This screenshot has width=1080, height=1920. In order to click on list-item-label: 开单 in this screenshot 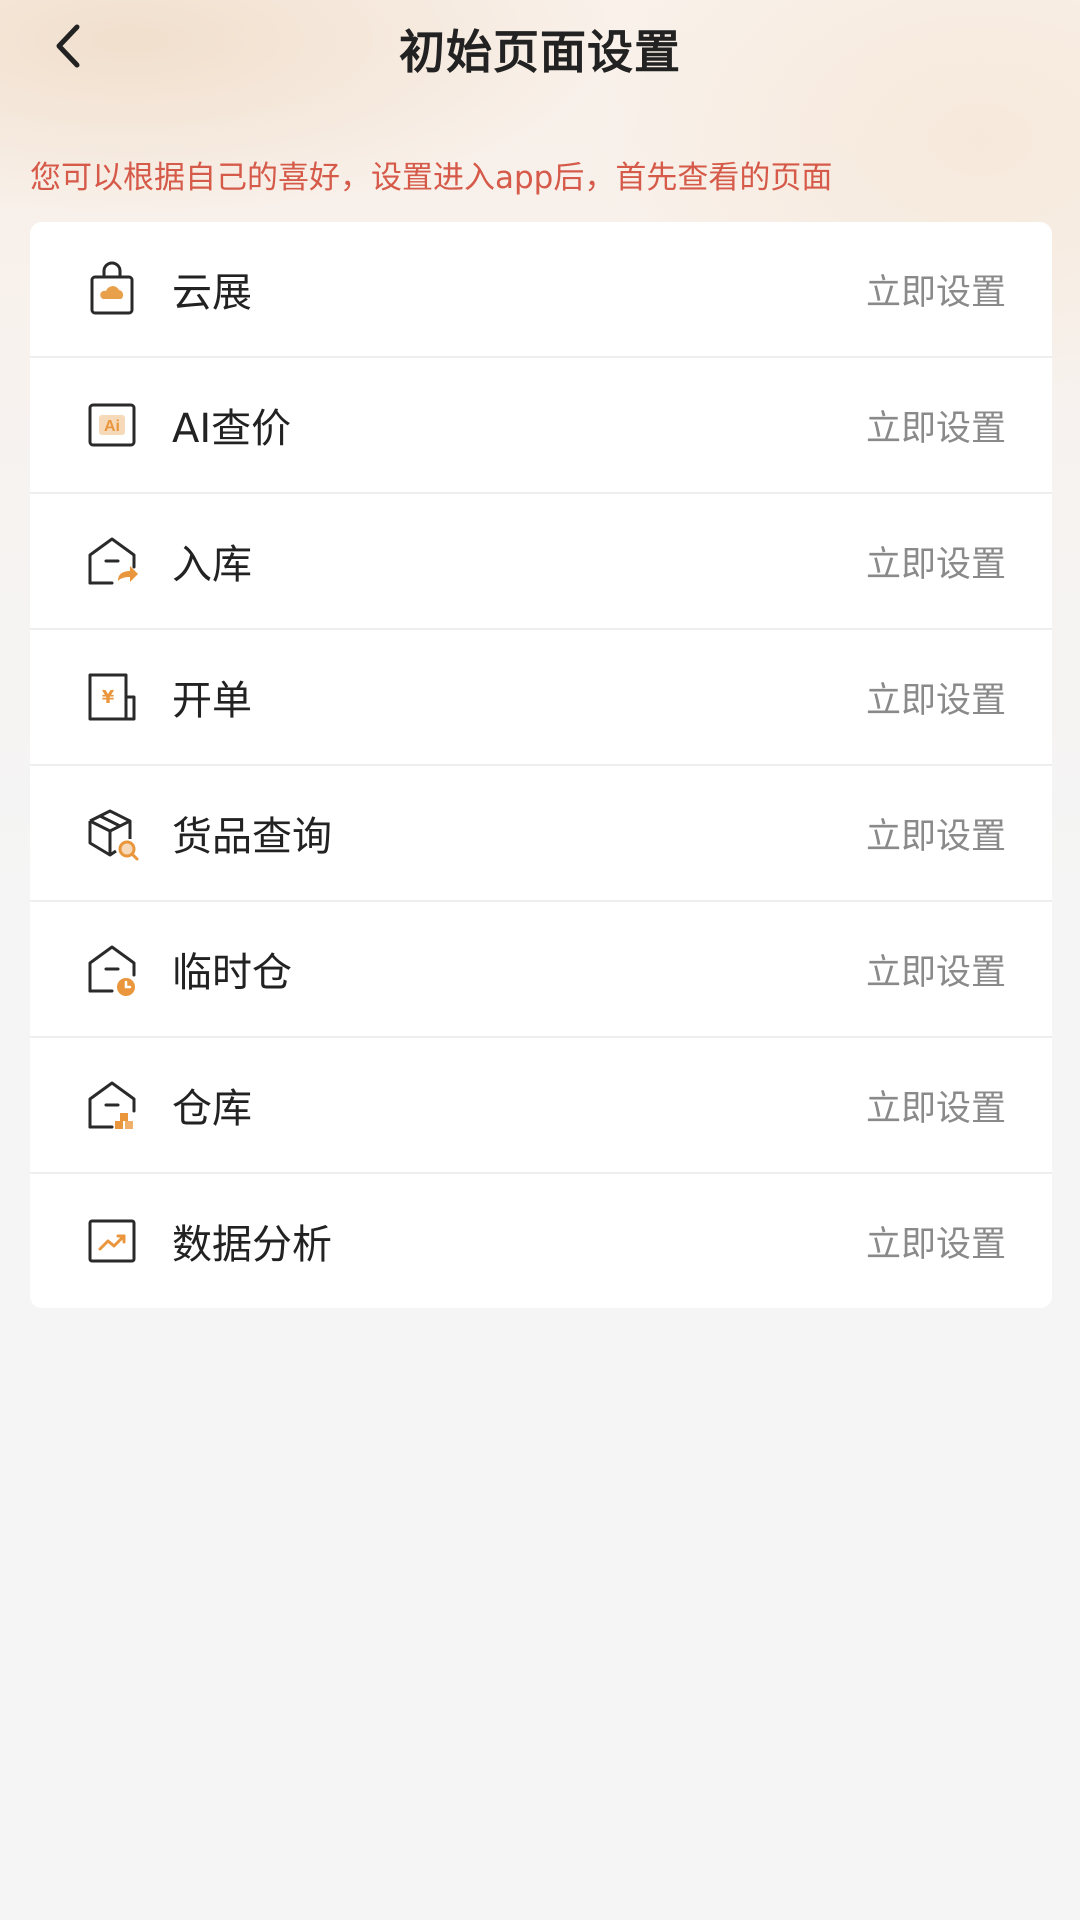, I will do `click(212, 701)`.